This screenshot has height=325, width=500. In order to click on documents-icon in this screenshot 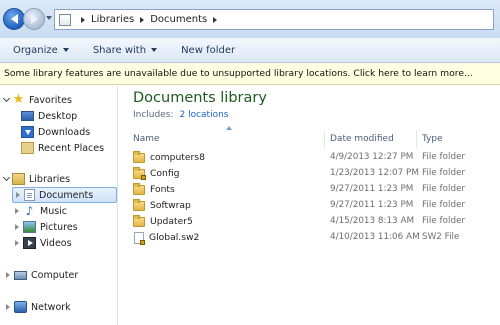, I will do `click(29, 195)`.